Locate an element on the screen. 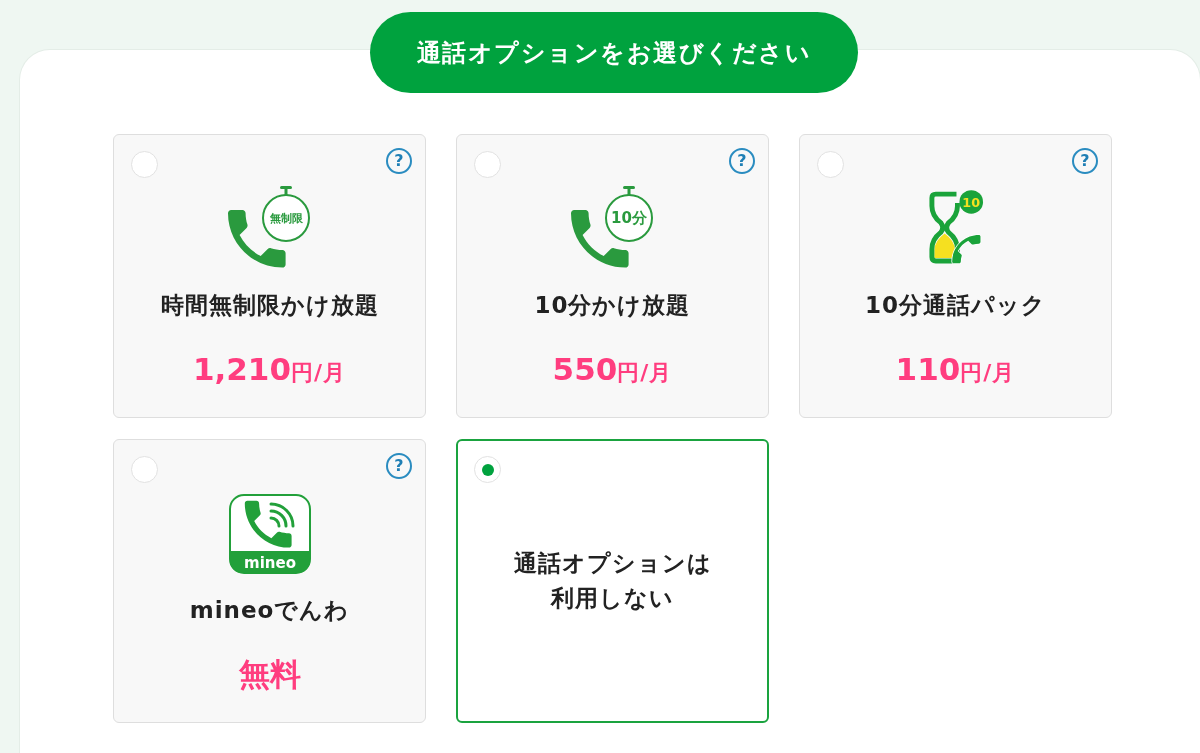 The image size is (1200, 753). option-card: ? 10 10分通話パック 110円/月 is located at coordinates (955, 276).